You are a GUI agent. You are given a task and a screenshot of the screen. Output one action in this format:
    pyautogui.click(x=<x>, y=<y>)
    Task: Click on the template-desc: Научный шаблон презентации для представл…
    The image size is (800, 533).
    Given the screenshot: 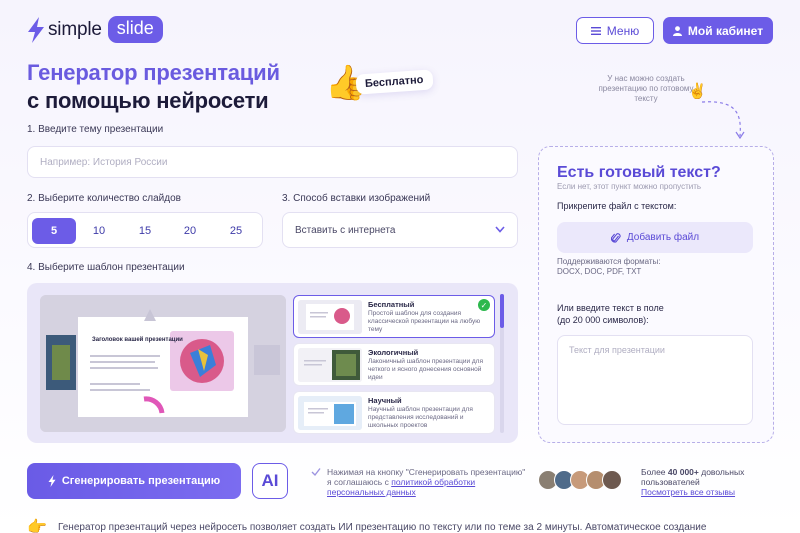 What is the action you would take?
    pyautogui.click(x=420, y=417)
    